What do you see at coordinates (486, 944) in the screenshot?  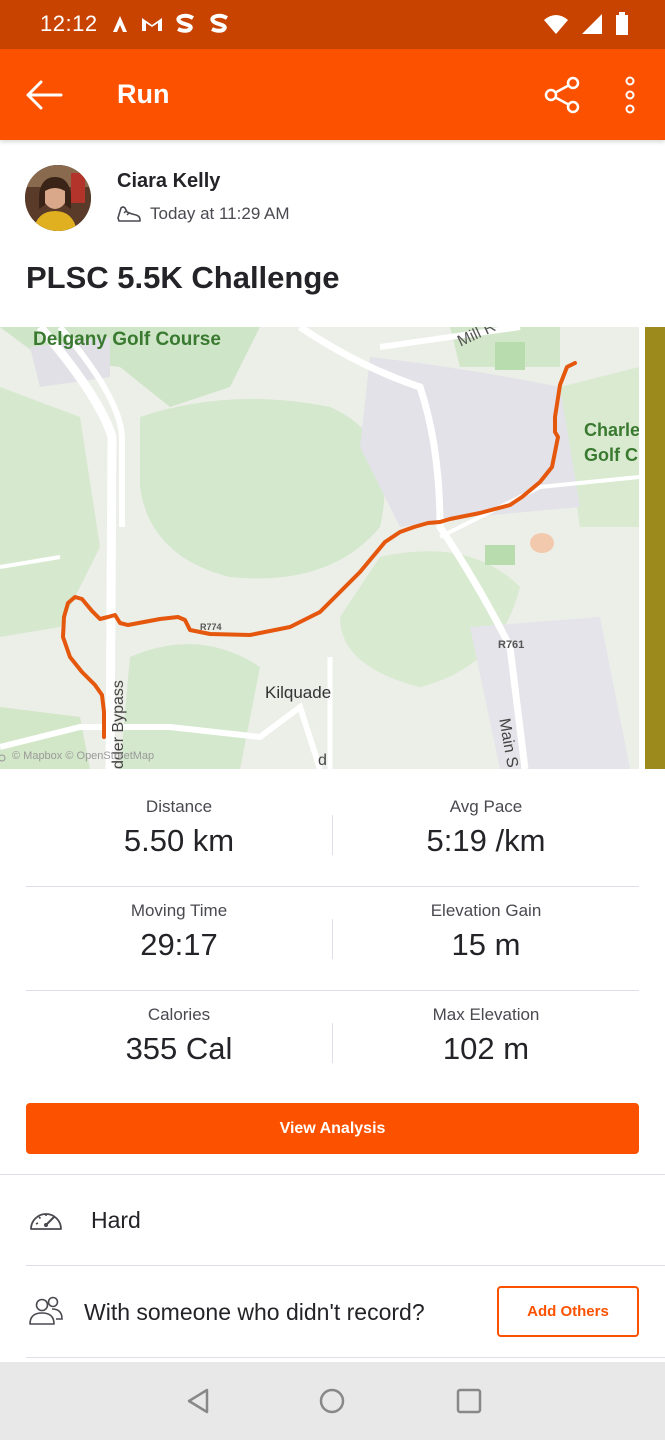 I see `stat-value: 15 m` at bounding box center [486, 944].